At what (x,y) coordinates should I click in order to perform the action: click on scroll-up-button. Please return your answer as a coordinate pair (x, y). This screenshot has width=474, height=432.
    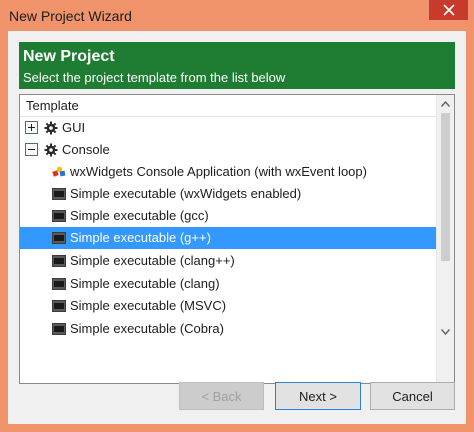
    Looking at the image, I should click on (445, 103).